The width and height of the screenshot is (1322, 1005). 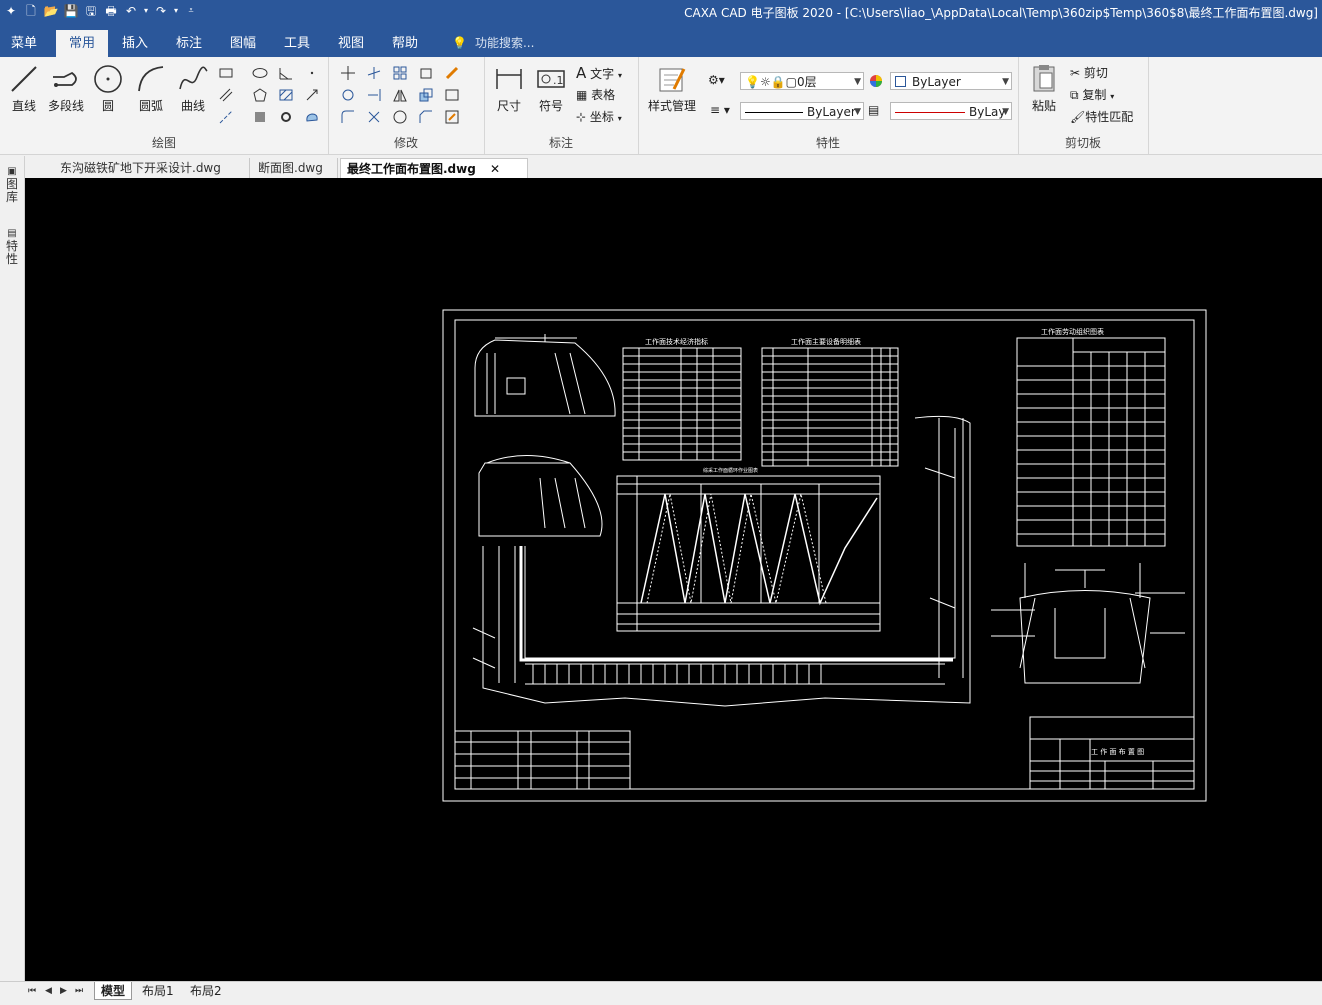 I want to click on save-as-icon: 🖫, so click(x=91, y=11).